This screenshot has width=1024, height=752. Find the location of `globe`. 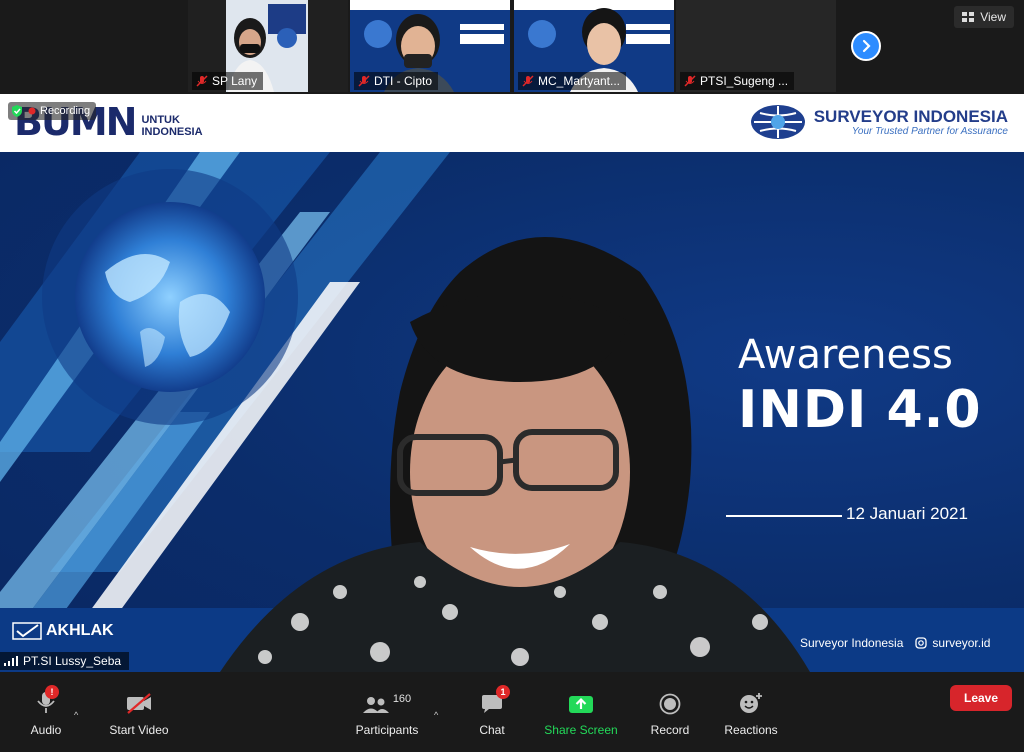

globe is located at coordinates (170, 297).